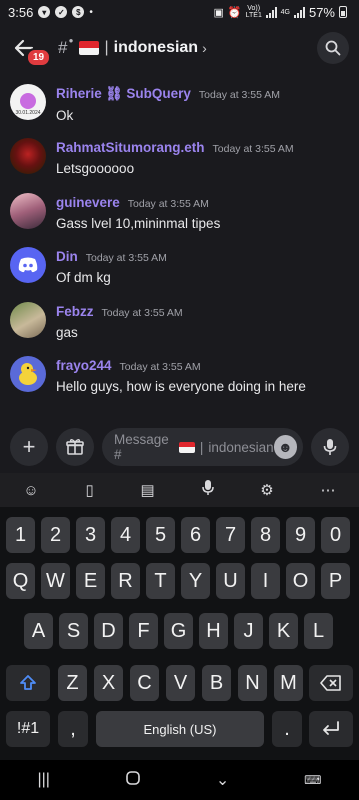 The image size is (359, 800). I want to click on gift-icon, so click(75, 447).